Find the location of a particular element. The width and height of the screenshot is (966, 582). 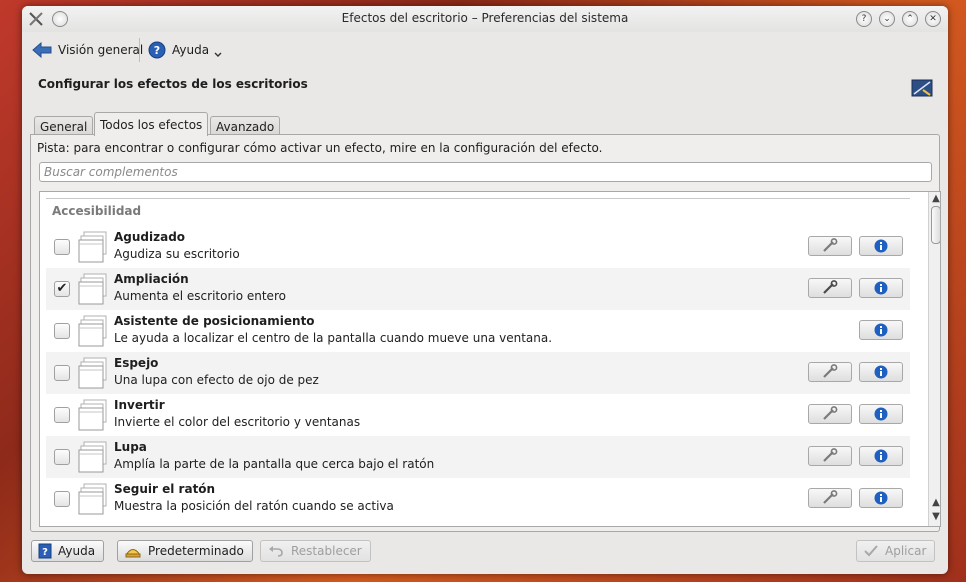

effect-name: Agudizado is located at coordinates (150, 237).